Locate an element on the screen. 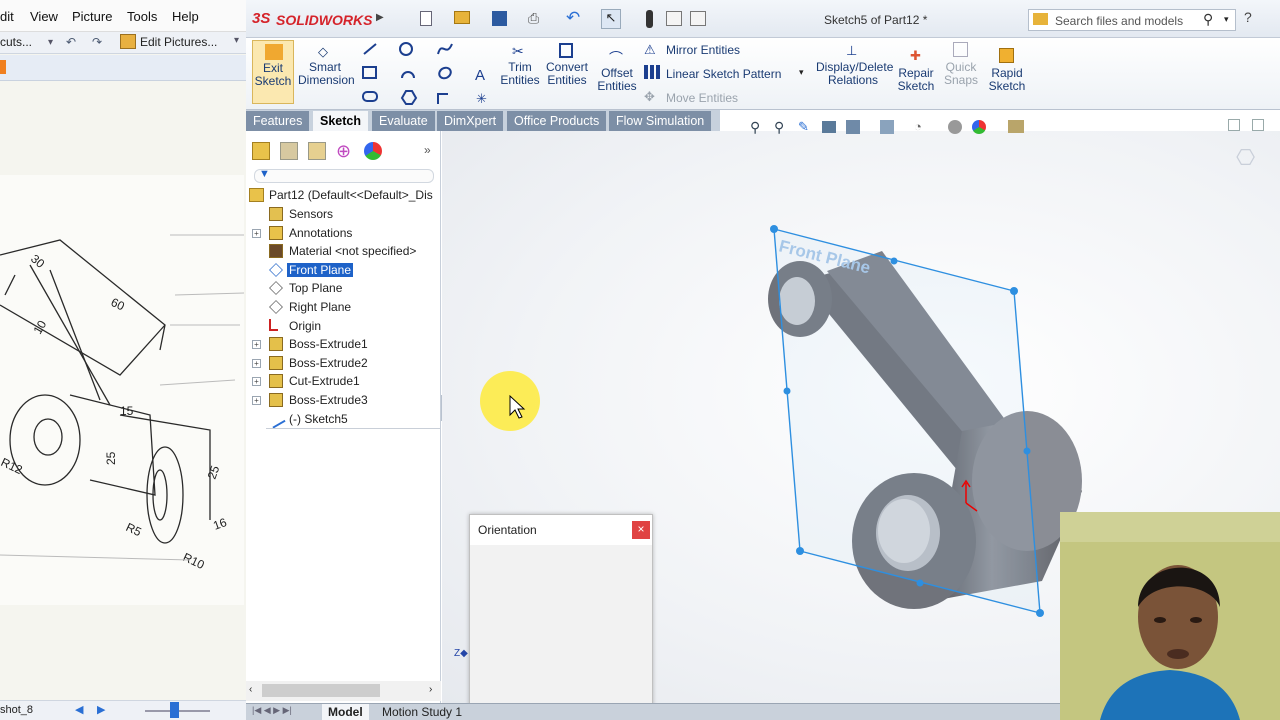 This screenshot has height=720, width=1280. logo-menu-arrow-icon: ▶ is located at coordinates (380, 17).